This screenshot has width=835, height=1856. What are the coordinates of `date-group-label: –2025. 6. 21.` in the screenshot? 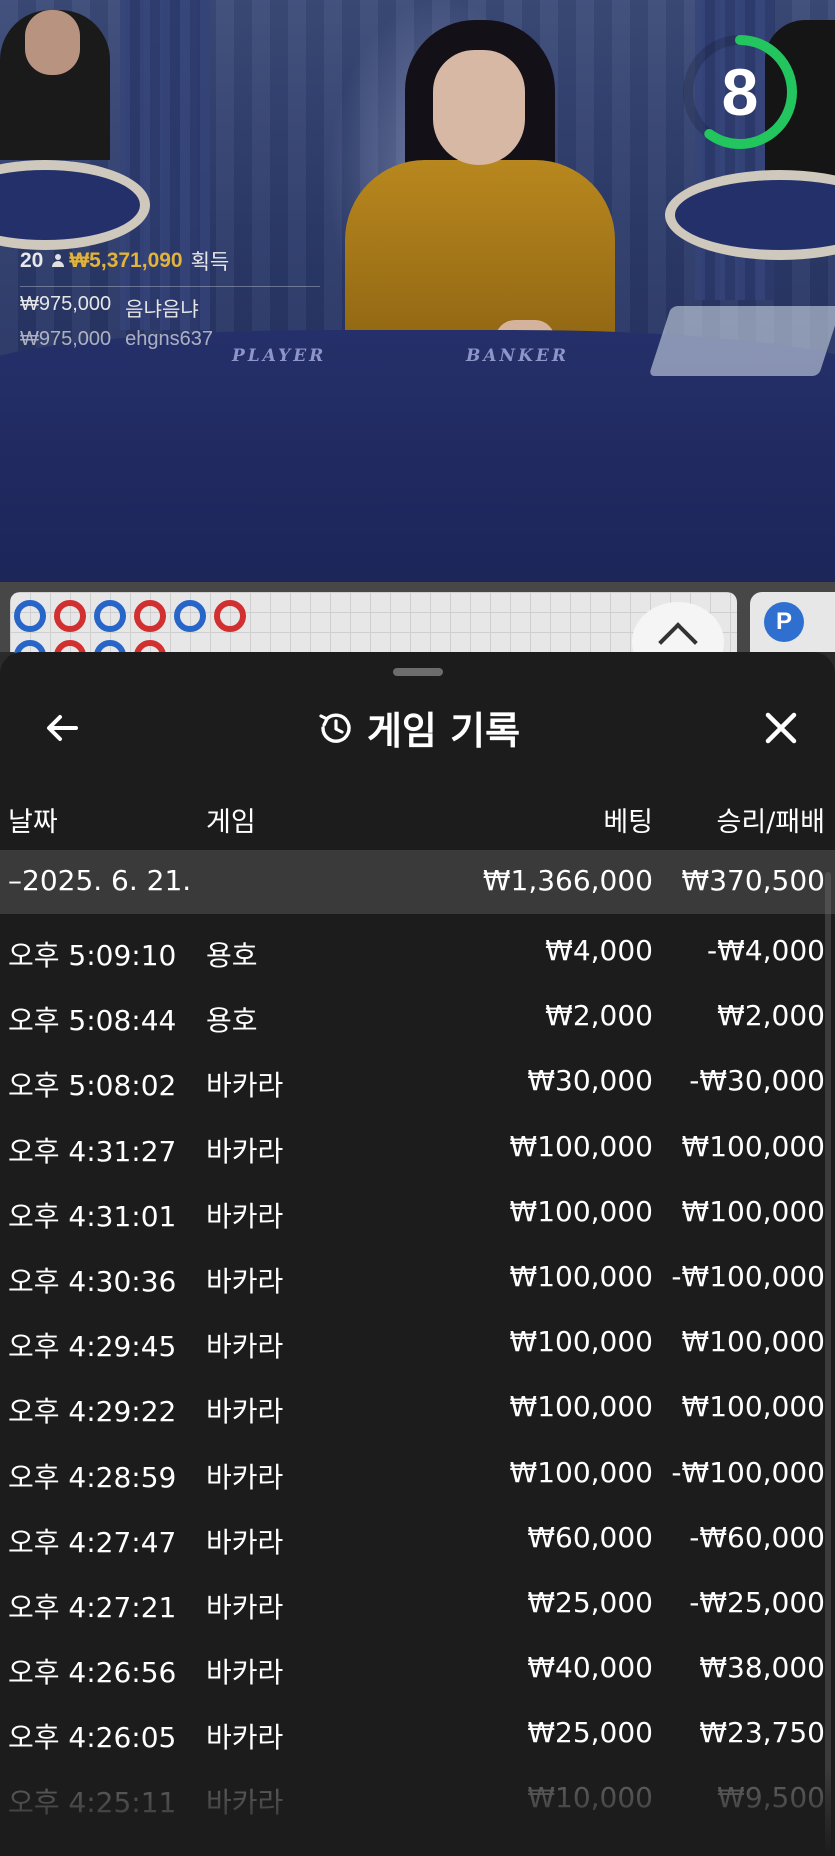 It's located at (100, 880).